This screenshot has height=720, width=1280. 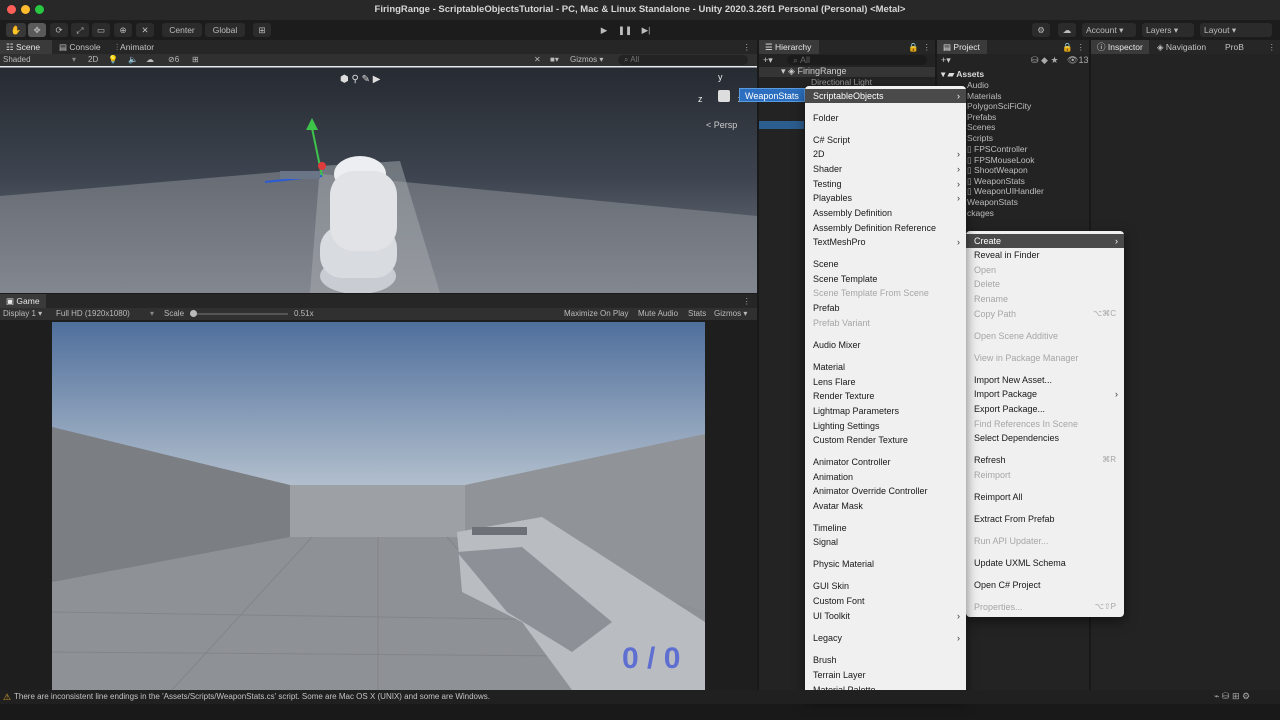 I want to click on scale-slider-track, so click(x=239, y=314).